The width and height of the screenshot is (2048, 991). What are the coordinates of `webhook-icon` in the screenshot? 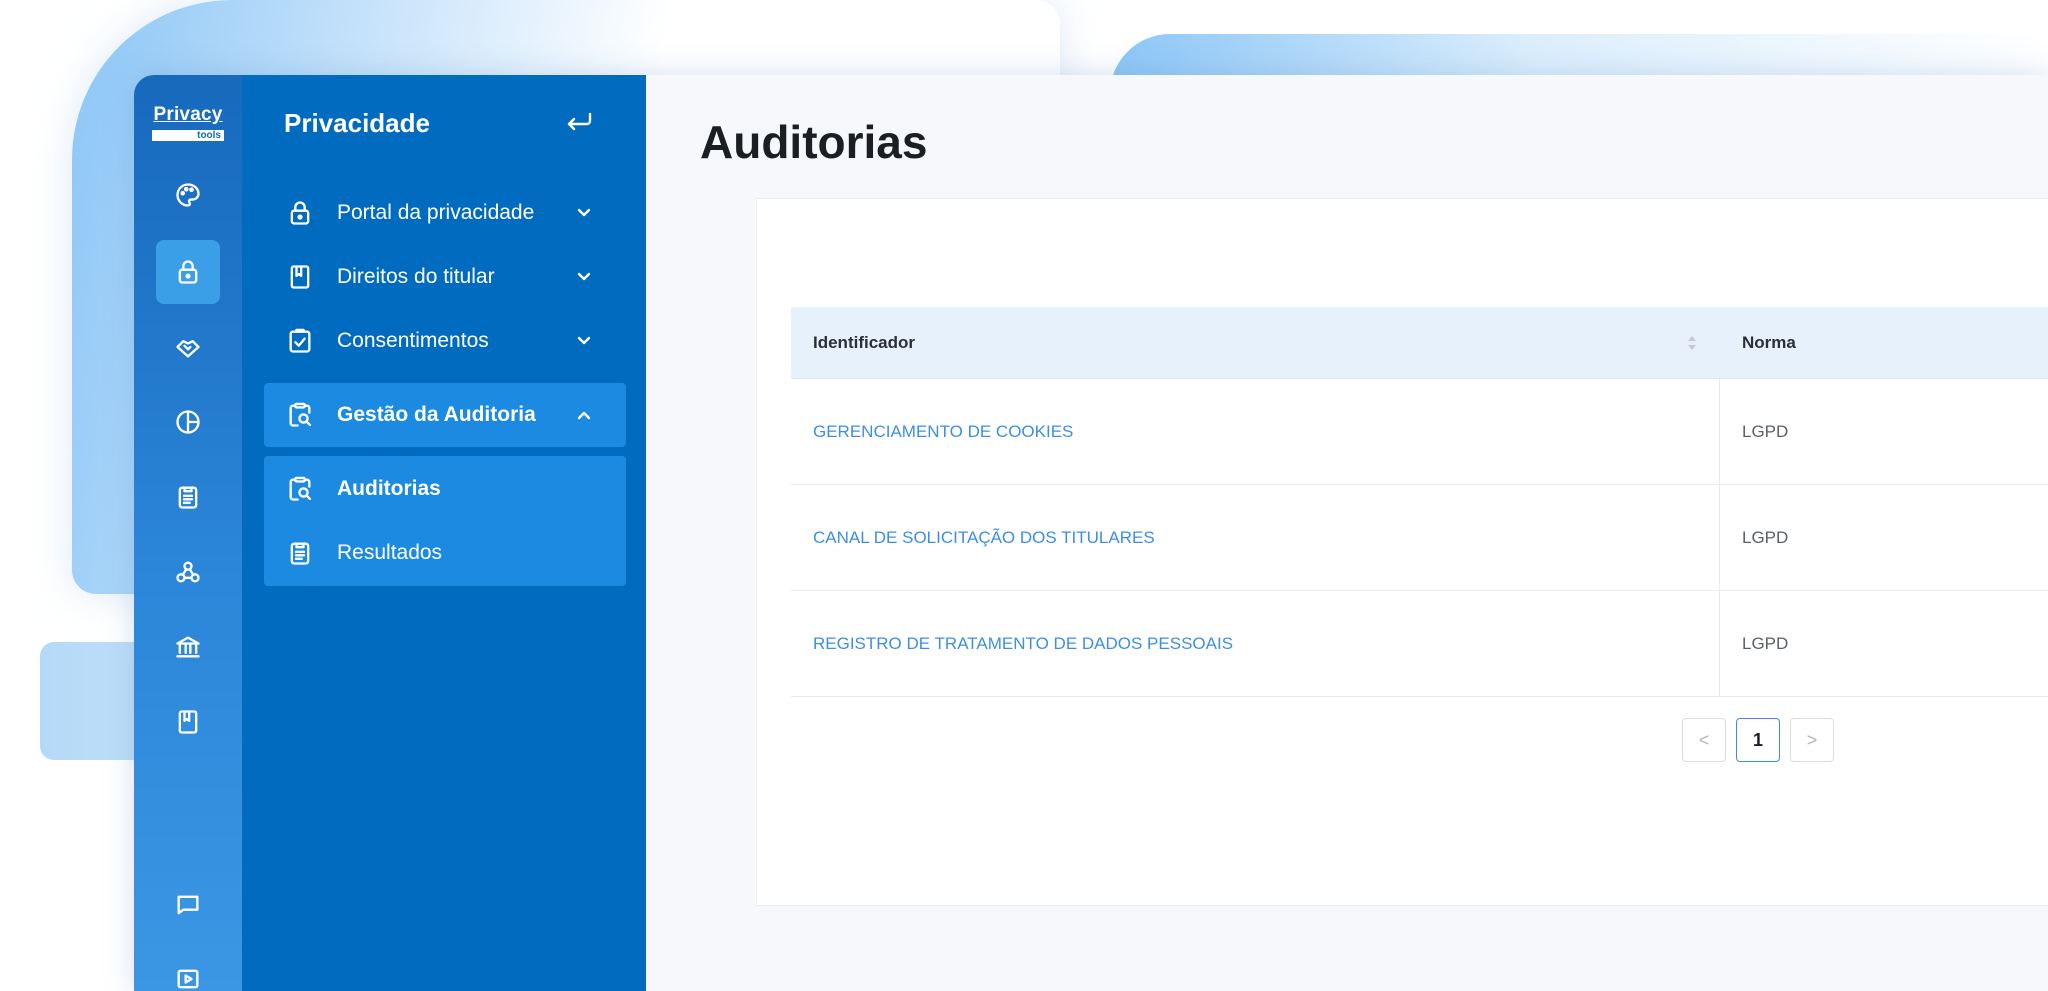 It's located at (188, 572).